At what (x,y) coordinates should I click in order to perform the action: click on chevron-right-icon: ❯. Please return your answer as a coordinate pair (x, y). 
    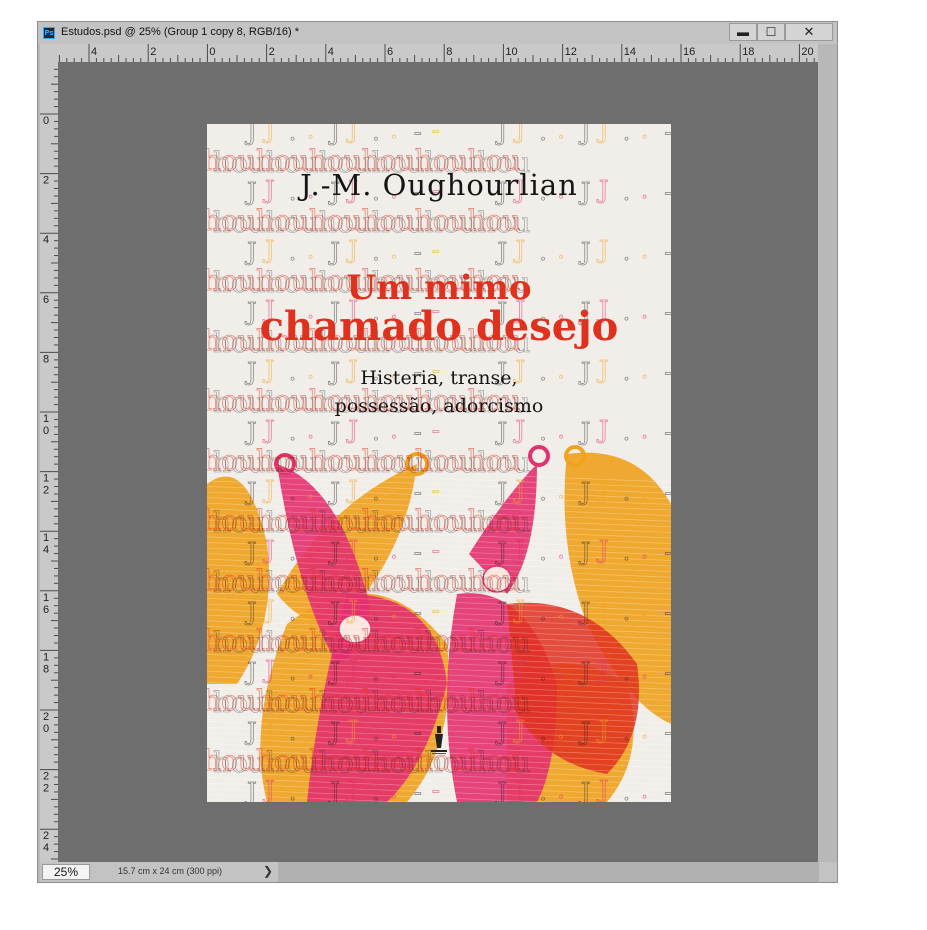
    Looking at the image, I should click on (268, 871).